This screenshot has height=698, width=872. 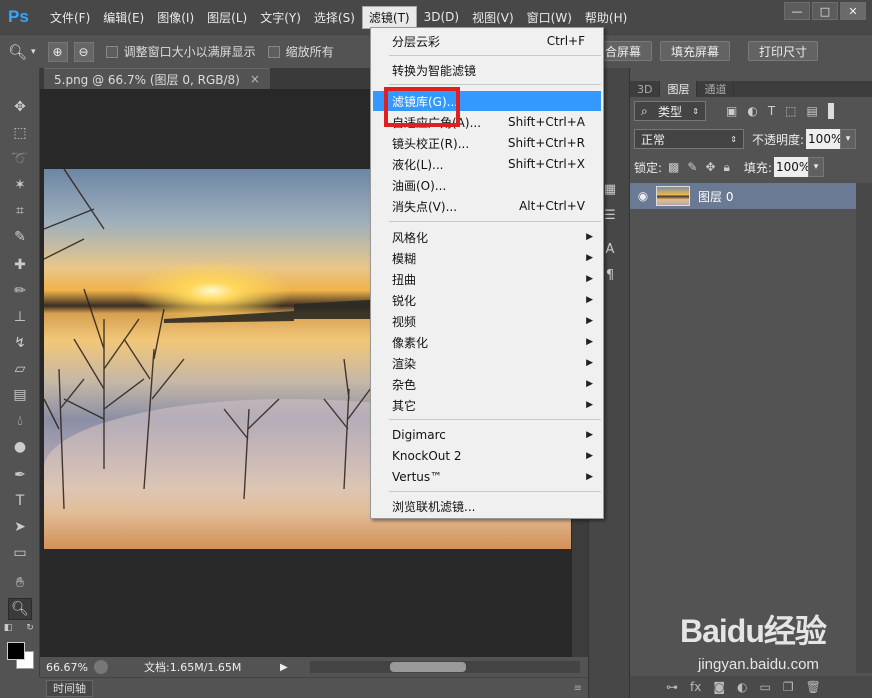 I want to click on zoom-all-checkbox, so click(x=273, y=51).